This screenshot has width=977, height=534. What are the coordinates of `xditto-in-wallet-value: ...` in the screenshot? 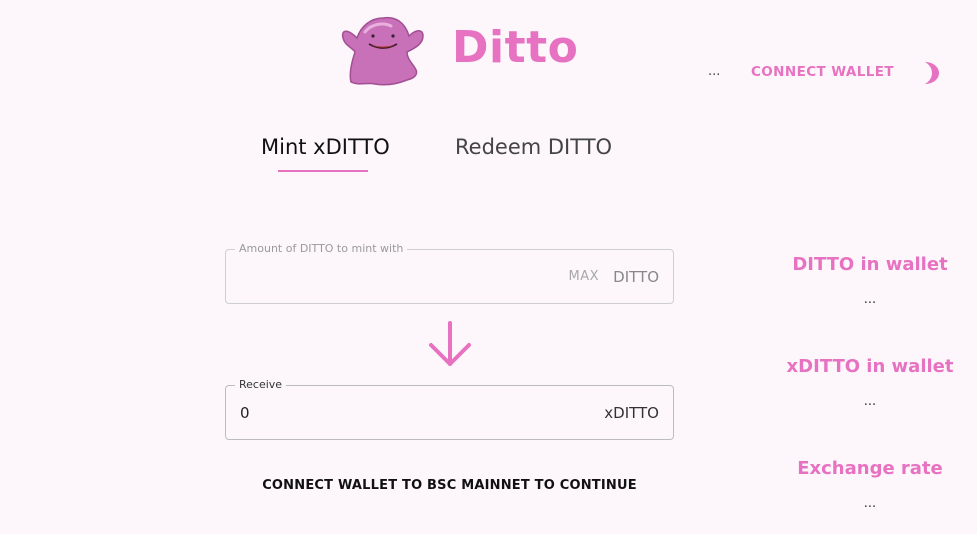 It's located at (870, 401).